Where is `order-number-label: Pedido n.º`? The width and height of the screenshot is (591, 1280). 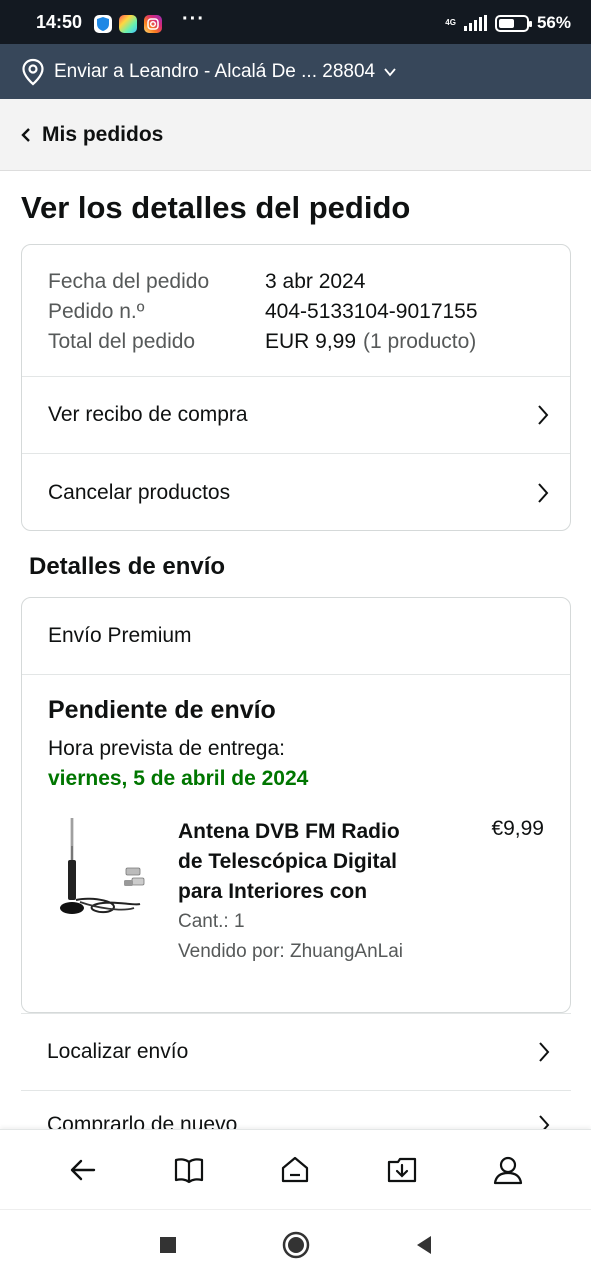
order-number-label: Pedido n.º is located at coordinates (96, 311).